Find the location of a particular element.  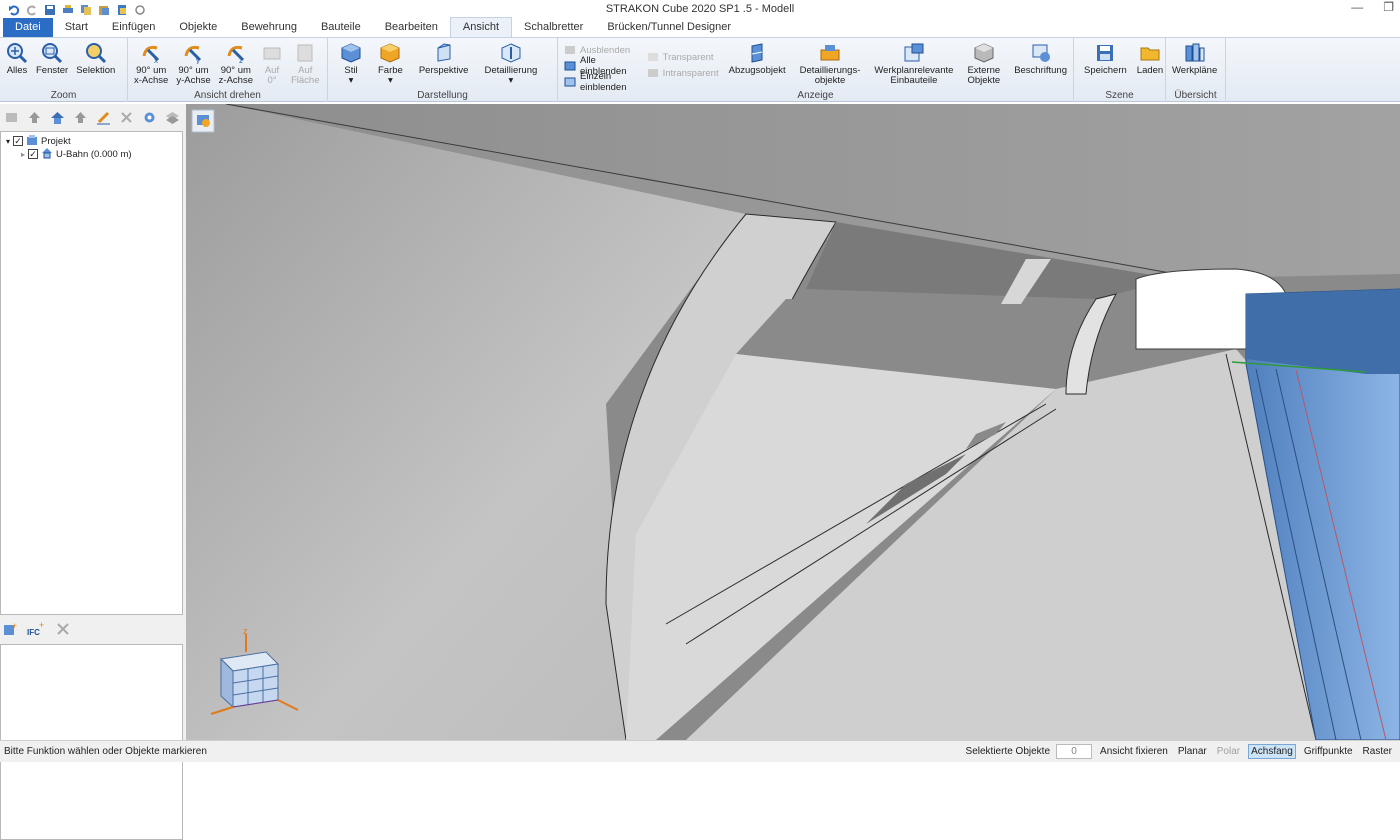

rotate-z-button: z 90° um z-Achse is located at coordinates (236, 64).